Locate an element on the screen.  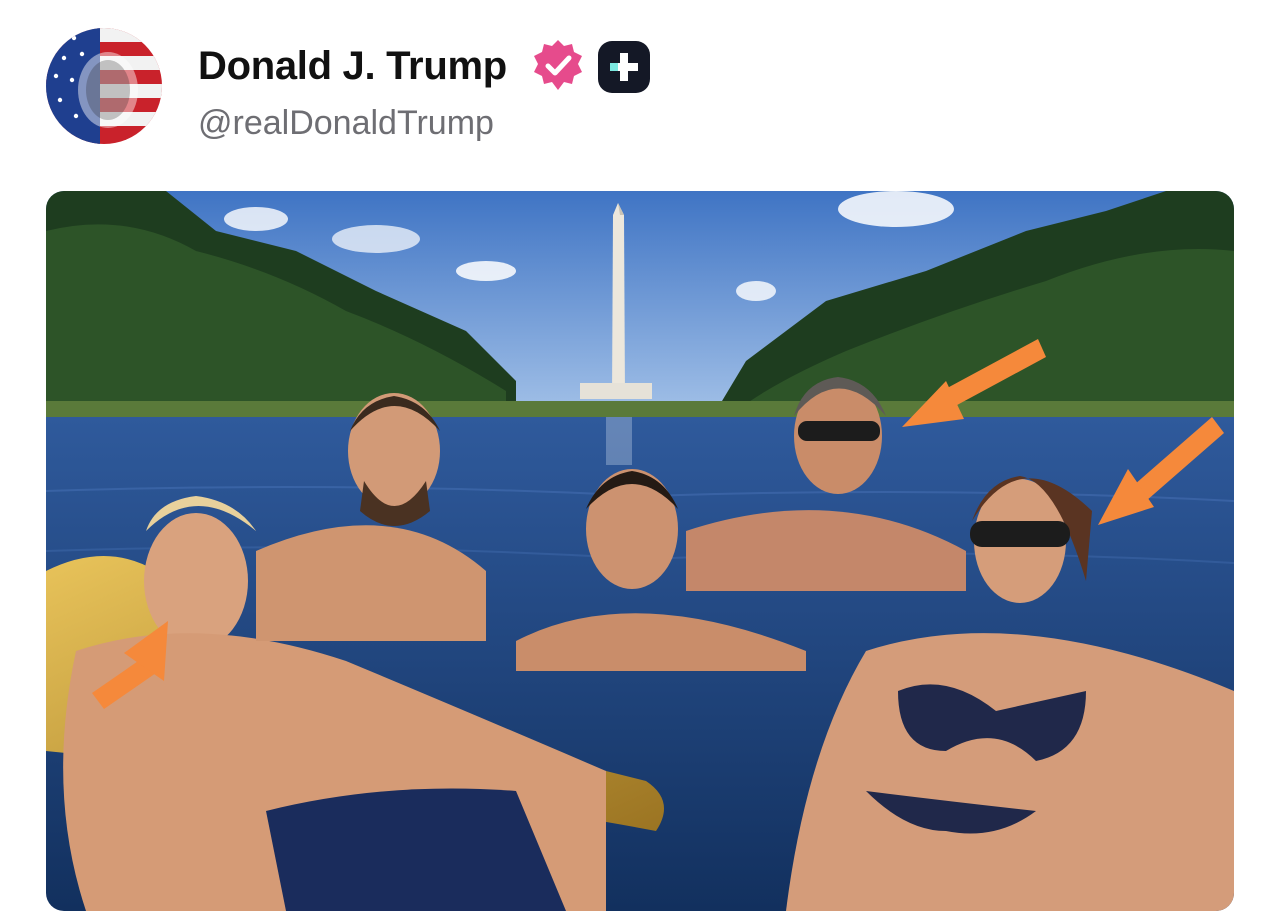
plus-badge-icon is located at coordinates (624, 67).